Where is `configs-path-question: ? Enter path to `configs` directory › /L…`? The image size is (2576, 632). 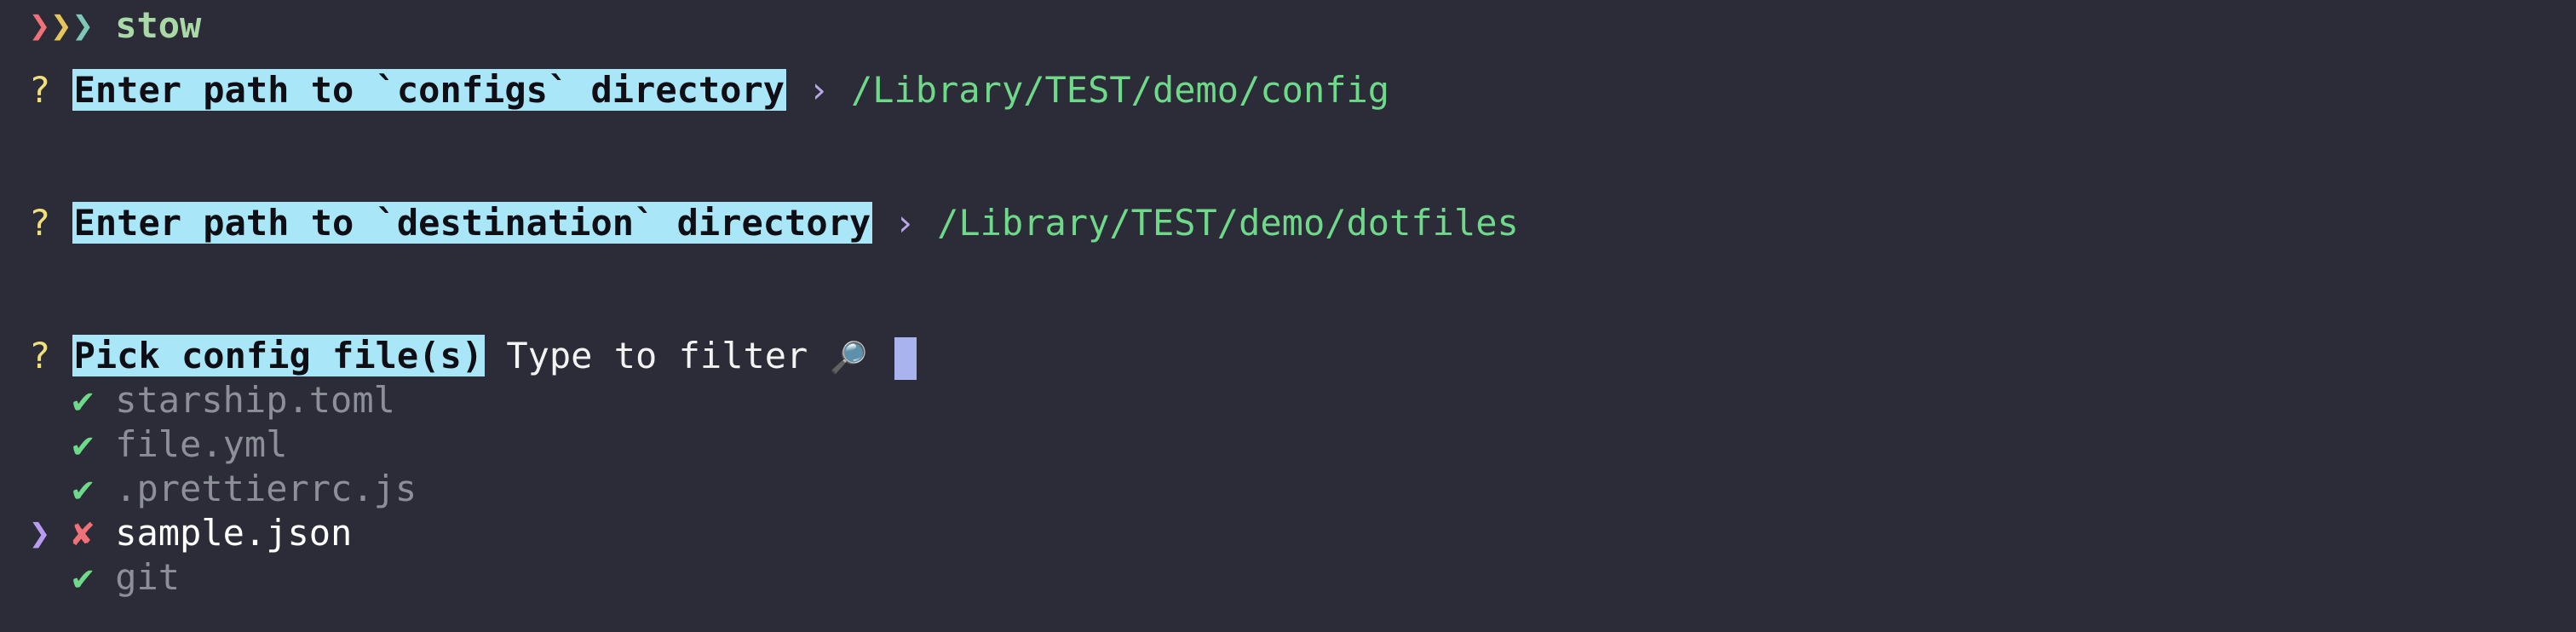 configs-path-question: ? Enter path to `configs` directory › /L… is located at coordinates (709, 90).